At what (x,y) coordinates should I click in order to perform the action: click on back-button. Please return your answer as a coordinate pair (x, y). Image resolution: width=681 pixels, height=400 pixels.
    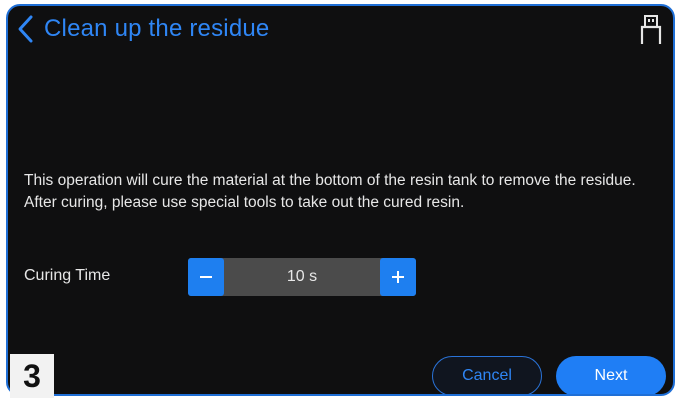
    Looking at the image, I should click on (26, 29).